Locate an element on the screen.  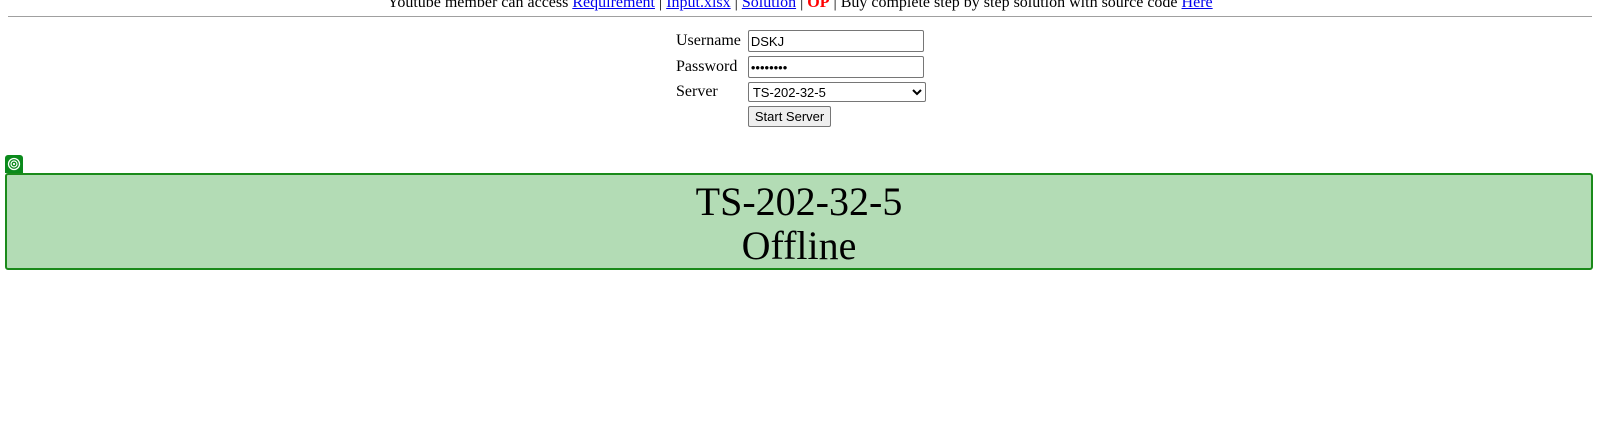
password-input is located at coordinates (835, 67).